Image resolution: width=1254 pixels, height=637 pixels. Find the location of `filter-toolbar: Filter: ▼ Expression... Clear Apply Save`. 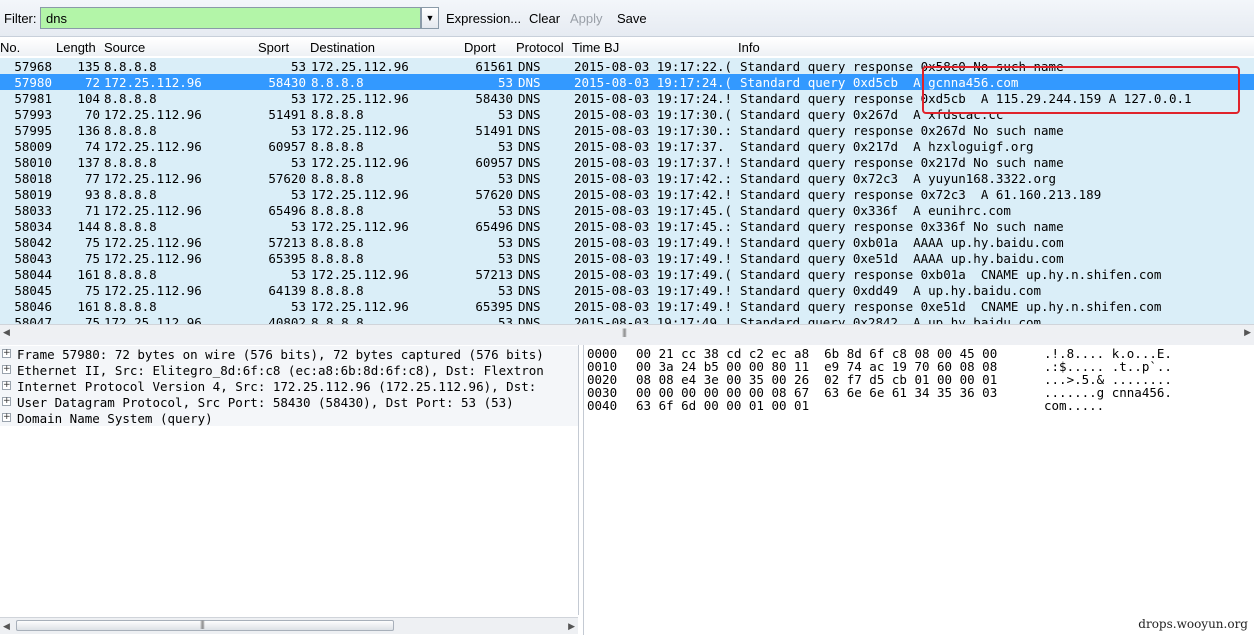

filter-toolbar: Filter: ▼ Expression... Clear Apply Save is located at coordinates (627, 18).